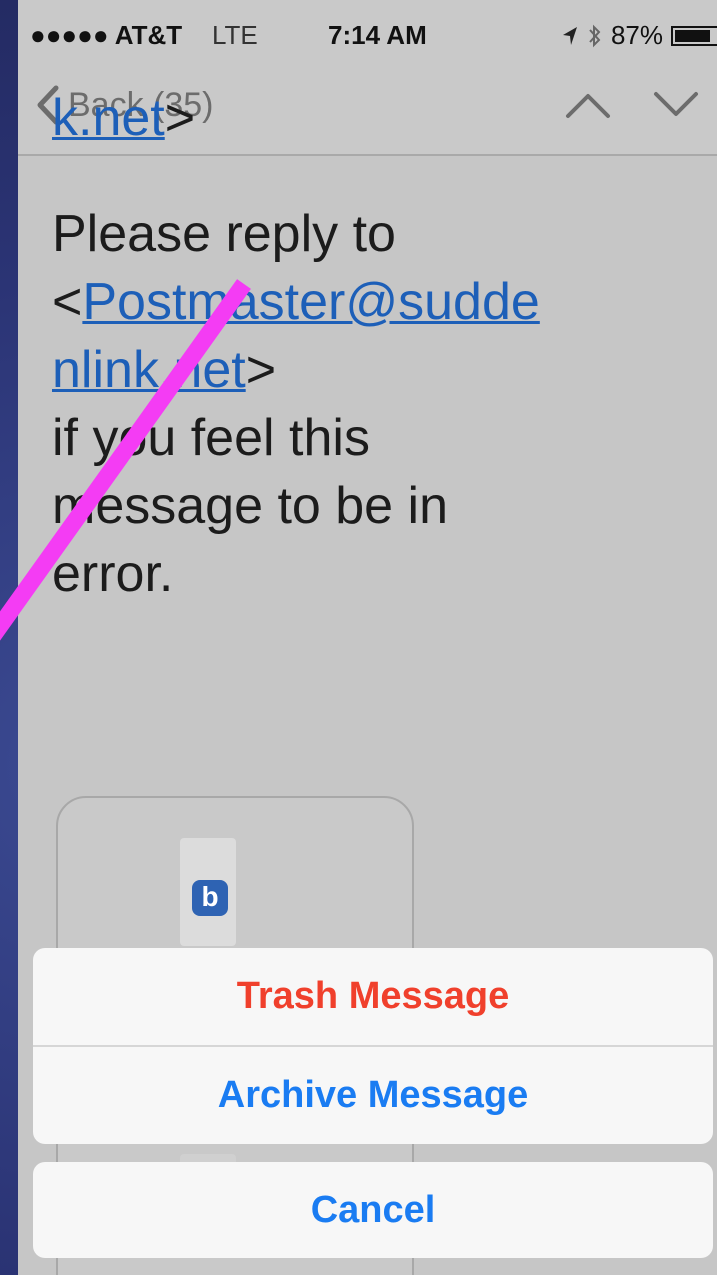  What do you see at coordinates (210, 898) in the screenshot?
I see `attachment-app-badge: b` at bounding box center [210, 898].